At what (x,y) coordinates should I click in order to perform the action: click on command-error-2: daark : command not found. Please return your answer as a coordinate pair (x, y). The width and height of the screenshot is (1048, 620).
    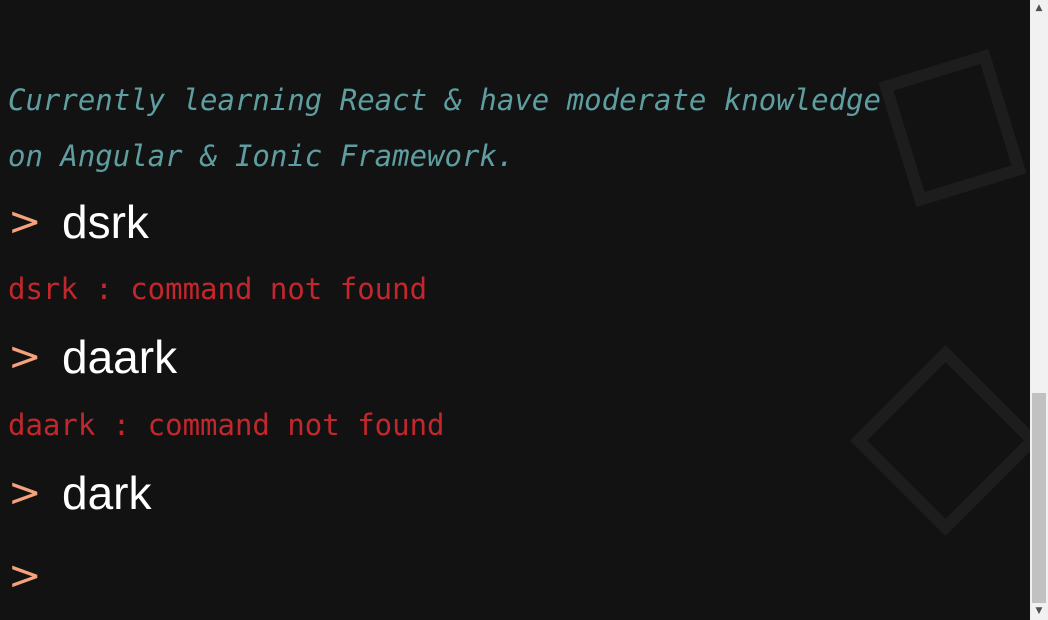
    Looking at the image, I should click on (226, 425).